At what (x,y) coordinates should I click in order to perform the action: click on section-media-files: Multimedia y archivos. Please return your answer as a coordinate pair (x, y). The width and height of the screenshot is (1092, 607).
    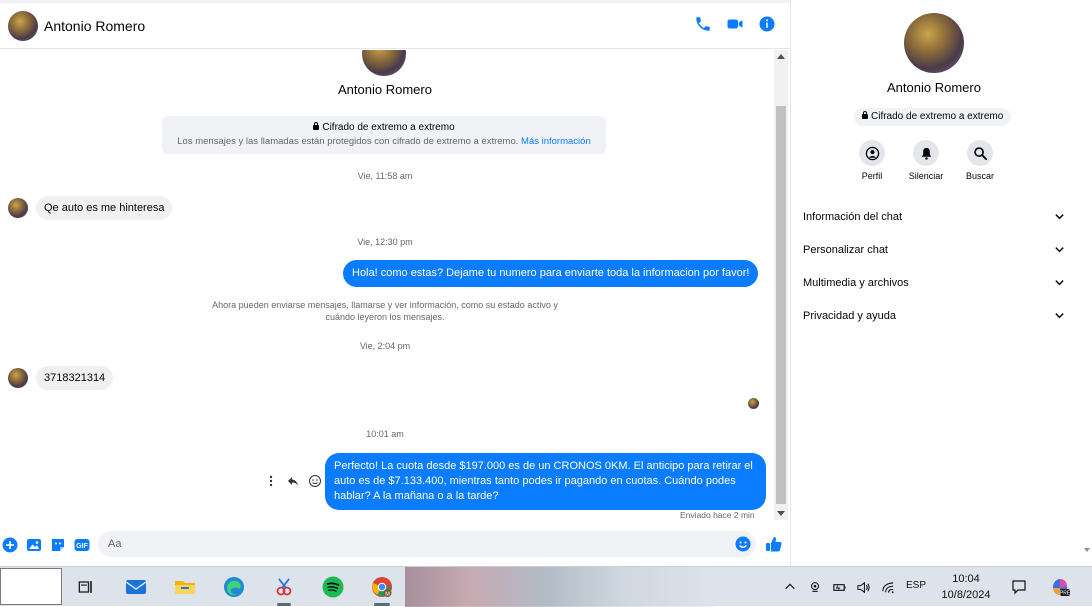
    Looking at the image, I should click on (934, 282).